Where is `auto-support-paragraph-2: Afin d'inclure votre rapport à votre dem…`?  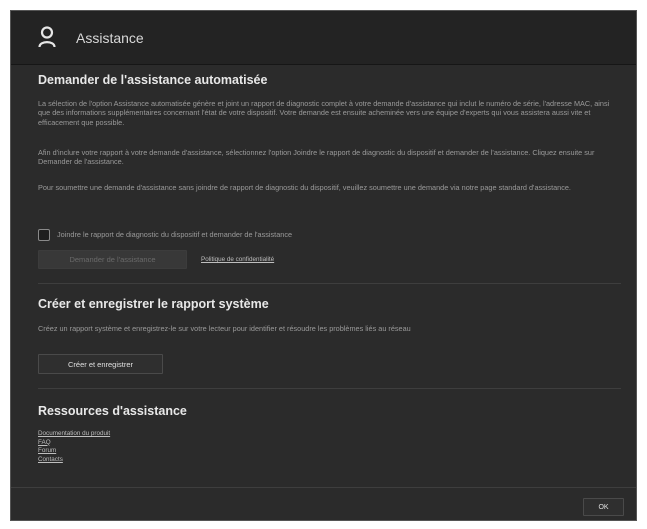
auto-support-paragraph-2: Afin d'inclure votre rapport à votre dem… is located at coordinates (316, 157).